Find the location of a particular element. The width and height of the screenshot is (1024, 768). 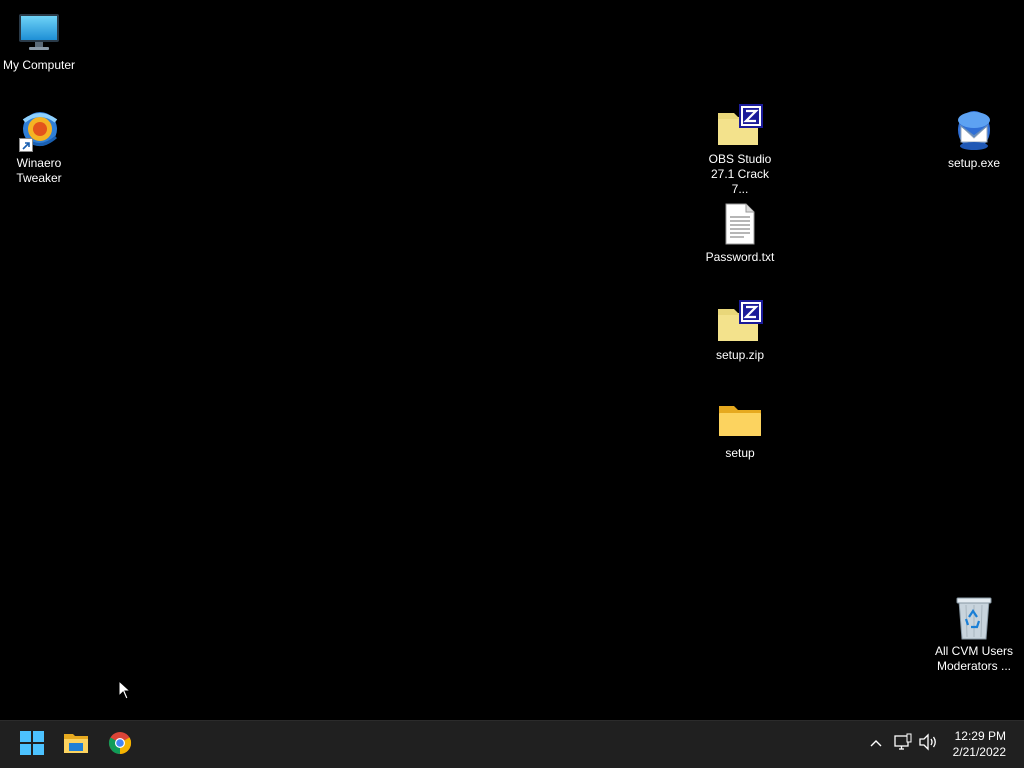

computer-monitor-icon is located at coordinates (39, 32).